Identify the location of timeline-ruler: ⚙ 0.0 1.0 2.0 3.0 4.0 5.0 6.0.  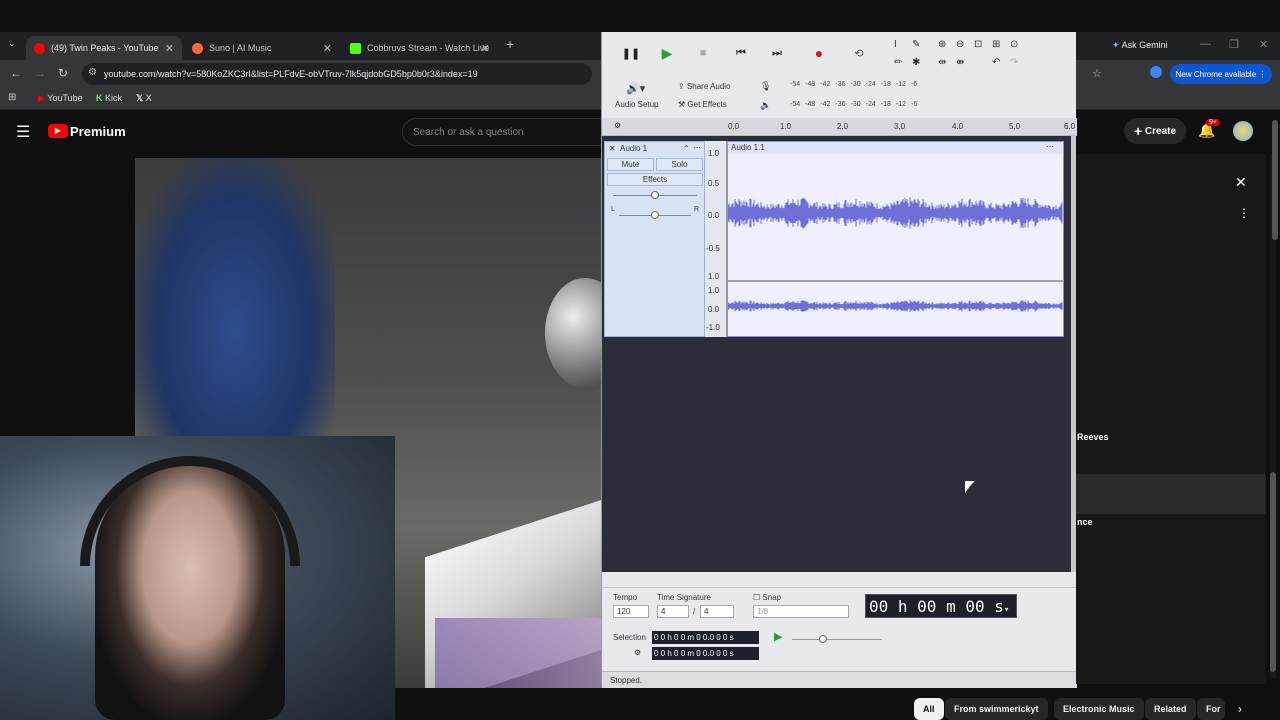
(839, 127).